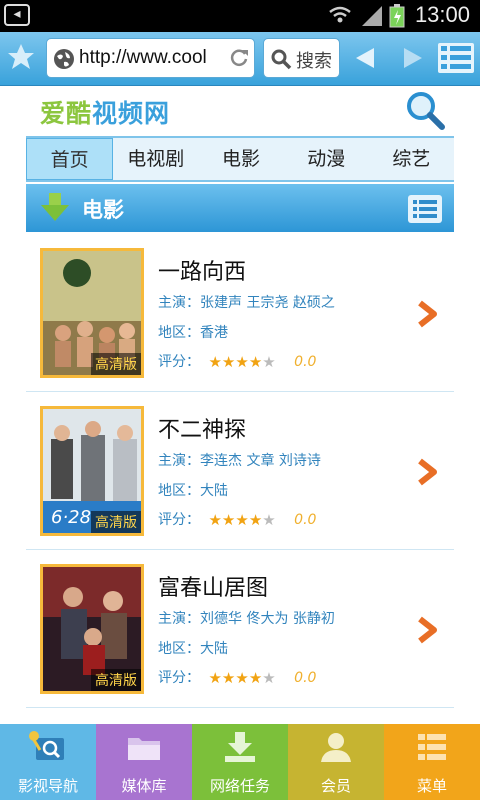 The image size is (480, 800). I want to click on site-search-icon, so click(425, 110).